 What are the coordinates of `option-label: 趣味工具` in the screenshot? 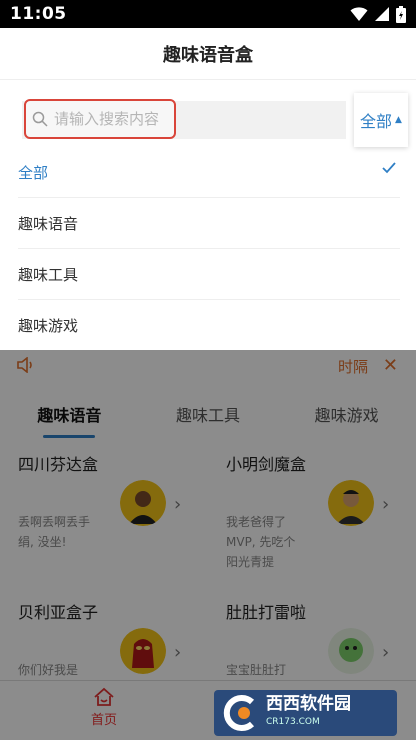 It's located at (48, 274).